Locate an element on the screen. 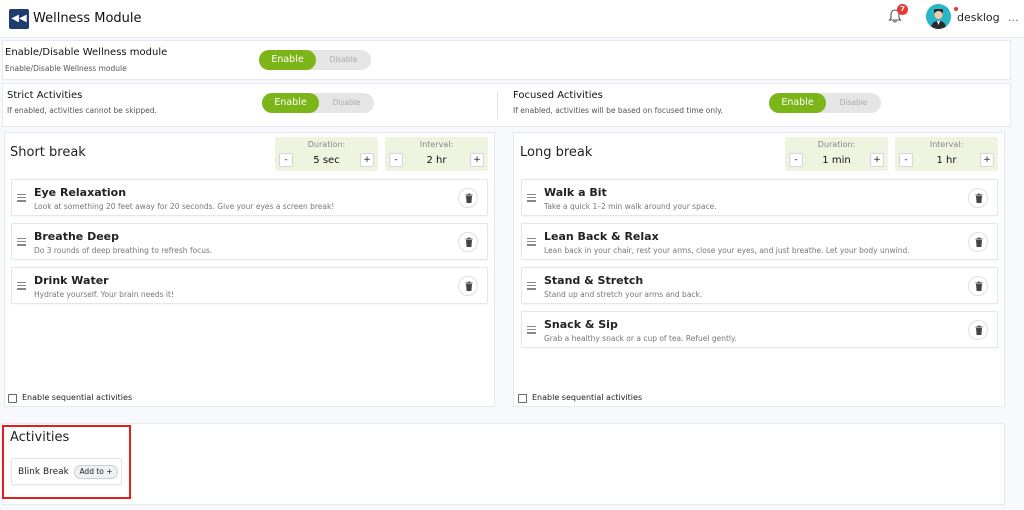  focused-activities-toggle: Enable Disable is located at coordinates (825, 103).